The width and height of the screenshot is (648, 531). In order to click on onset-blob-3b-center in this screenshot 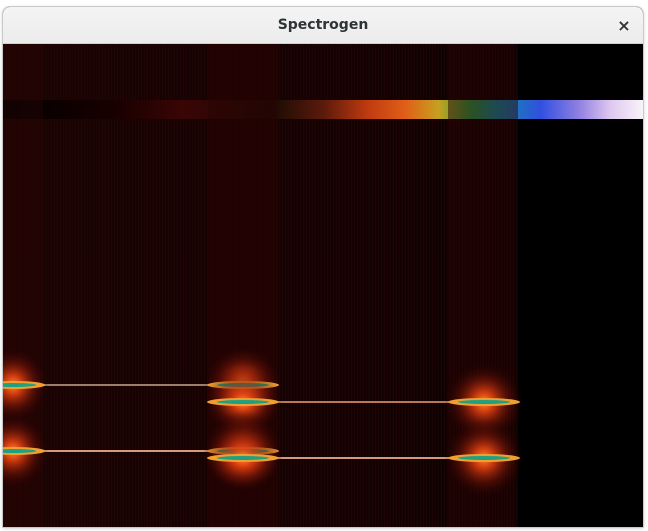, I will do `click(484, 458)`.